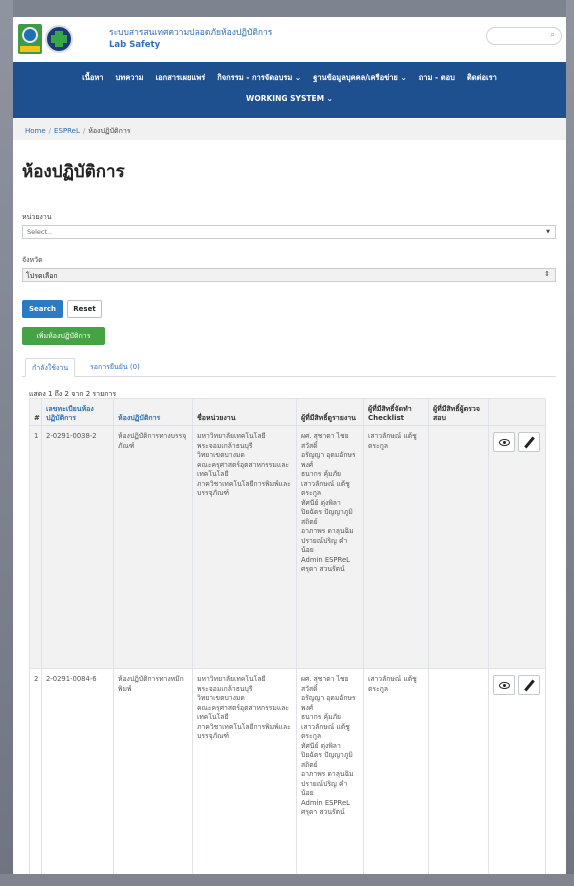  Describe the element at coordinates (289, 129) in the screenshot. I see `breadcrumb: Home / ESPReL / ห้องปฏิบัติการ` at that location.